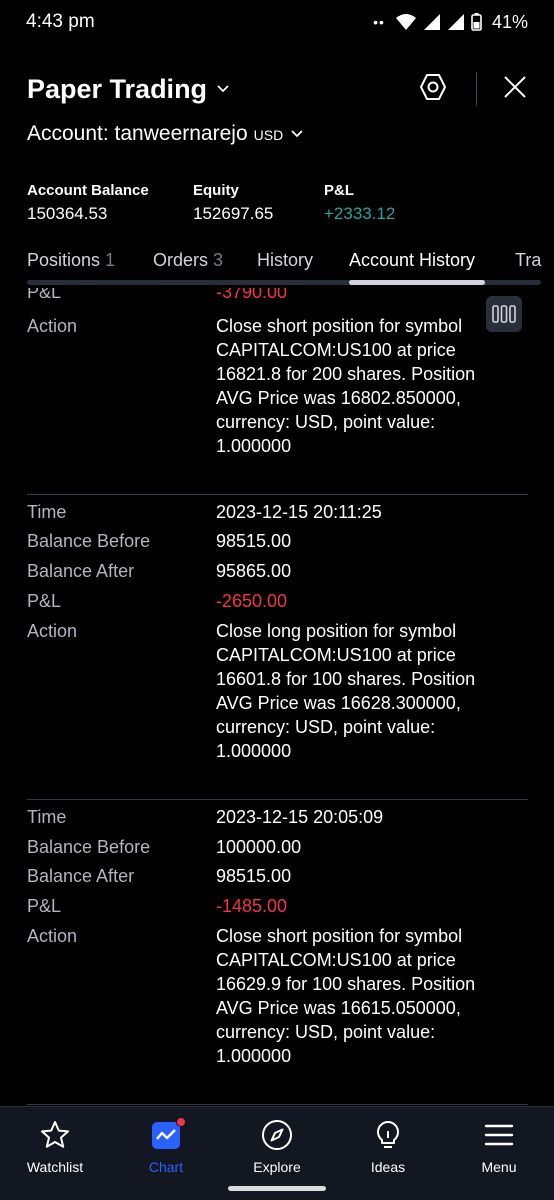  I want to click on columns-icon, so click(504, 314).